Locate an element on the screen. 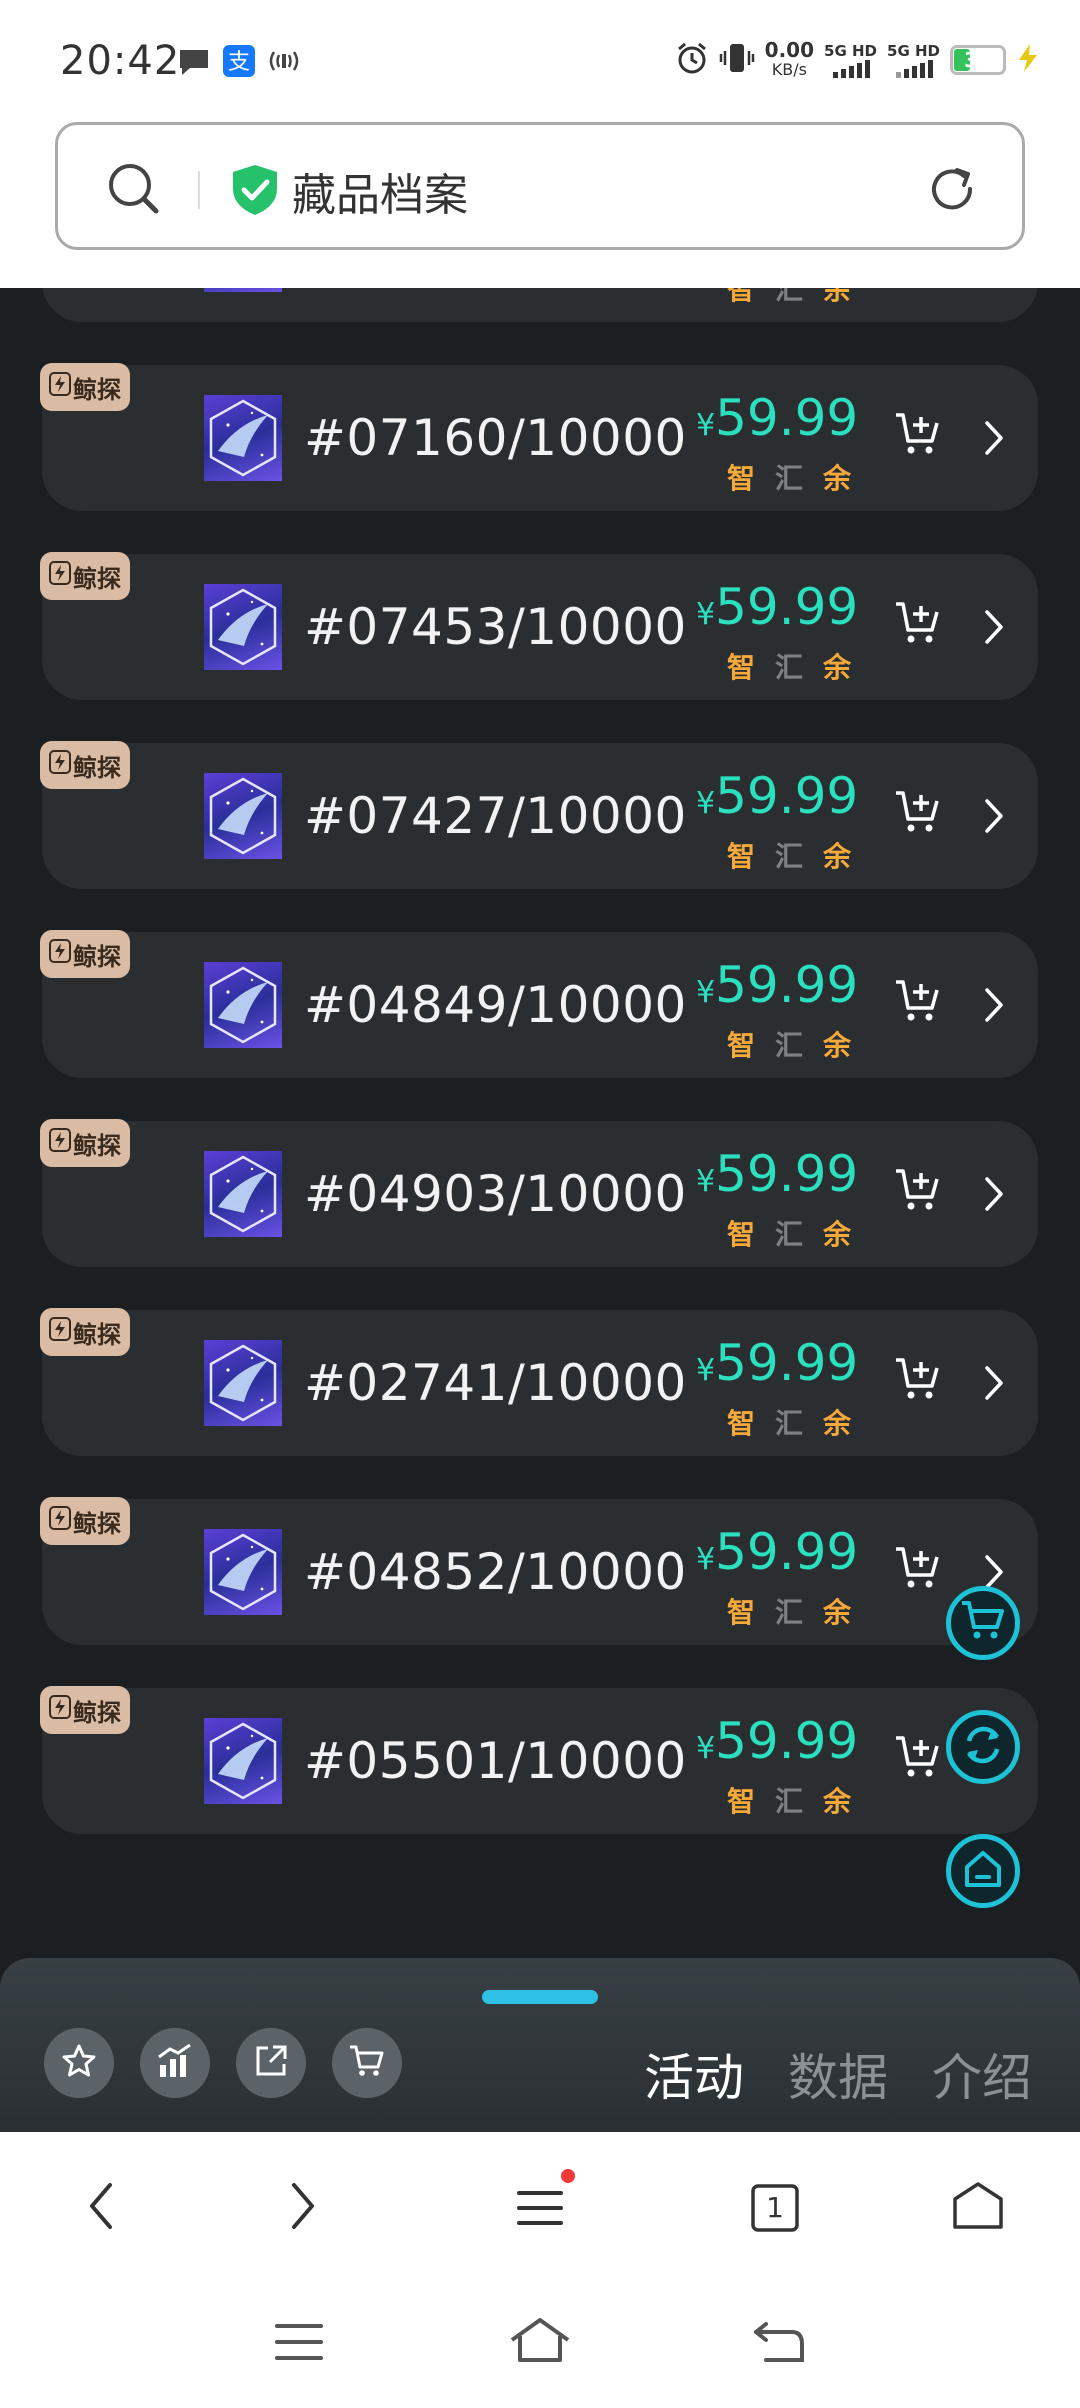 The width and height of the screenshot is (1080, 2408). system-home-icon is located at coordinates (540, 2343).